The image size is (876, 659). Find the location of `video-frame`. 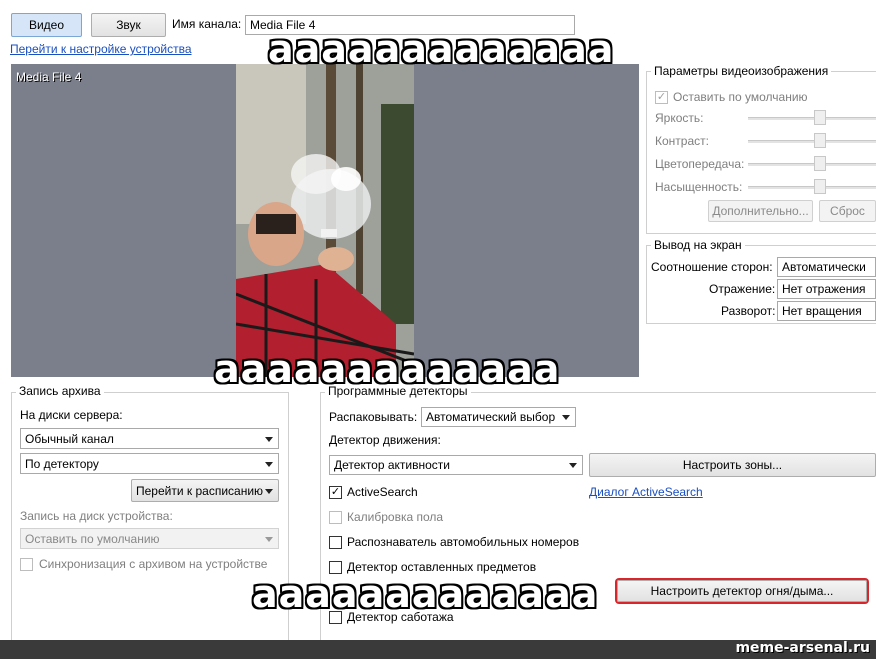

video-frame is located at coordinates (325, 220).